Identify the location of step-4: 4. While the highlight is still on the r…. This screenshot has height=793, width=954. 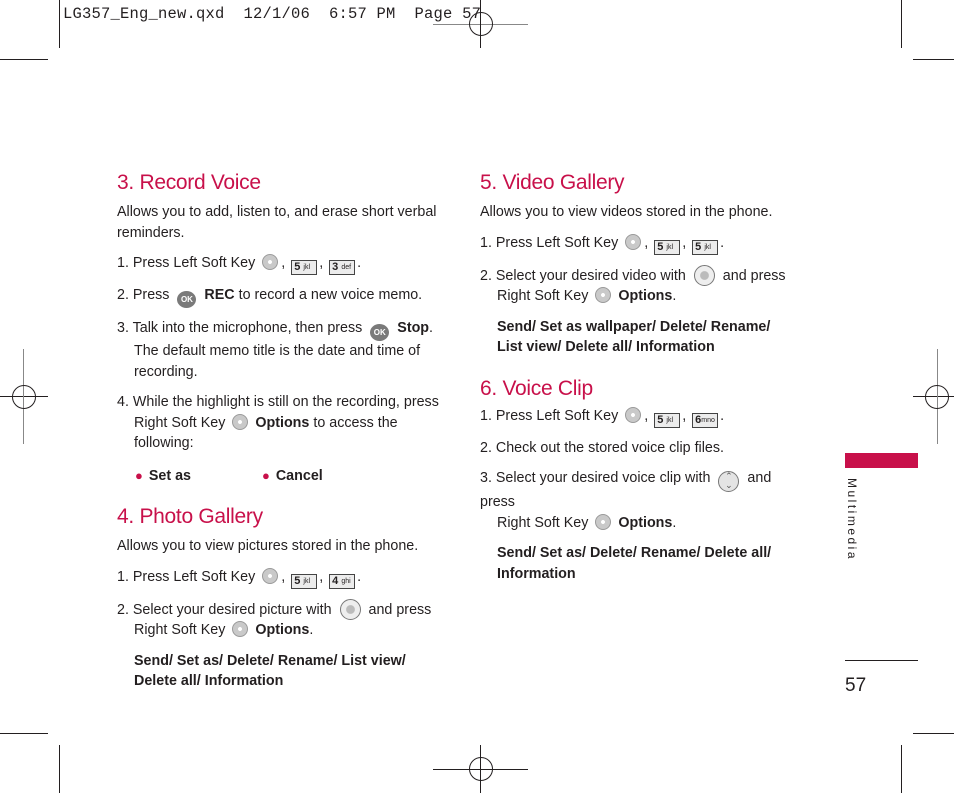
(278, 402).